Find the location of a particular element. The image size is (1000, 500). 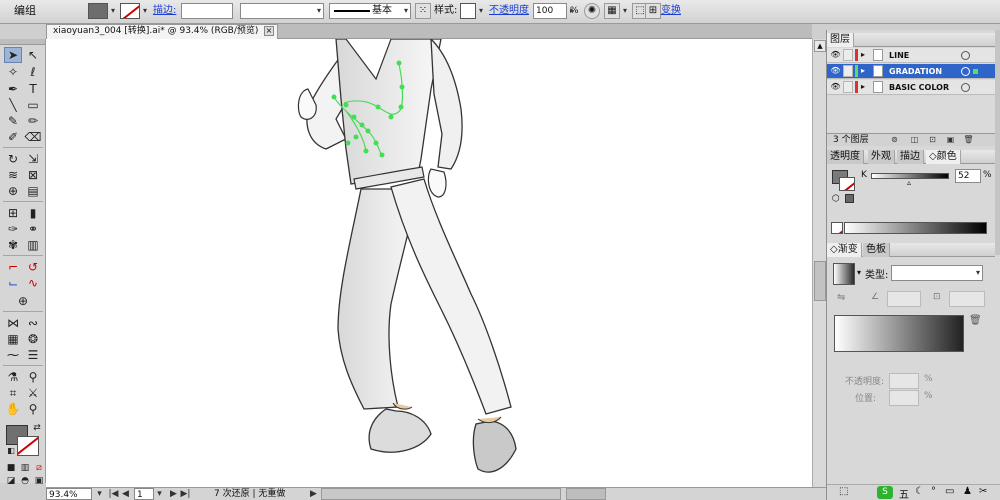

free-transform-tool-icon: ⊠ is located at coordinates (33, 175).